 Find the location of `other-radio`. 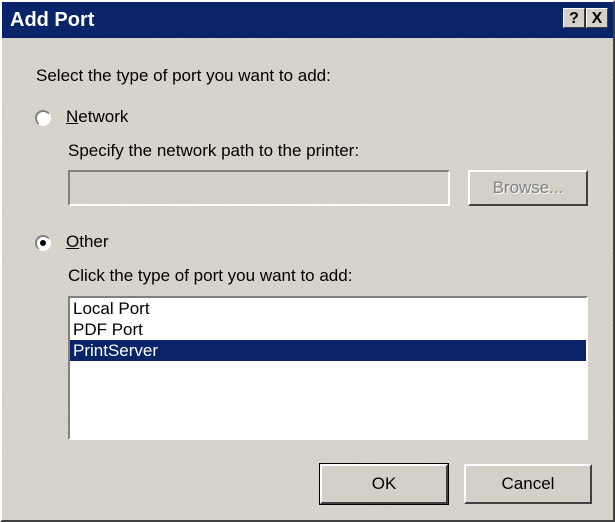

other-radio is located at coordinates (43, 243).